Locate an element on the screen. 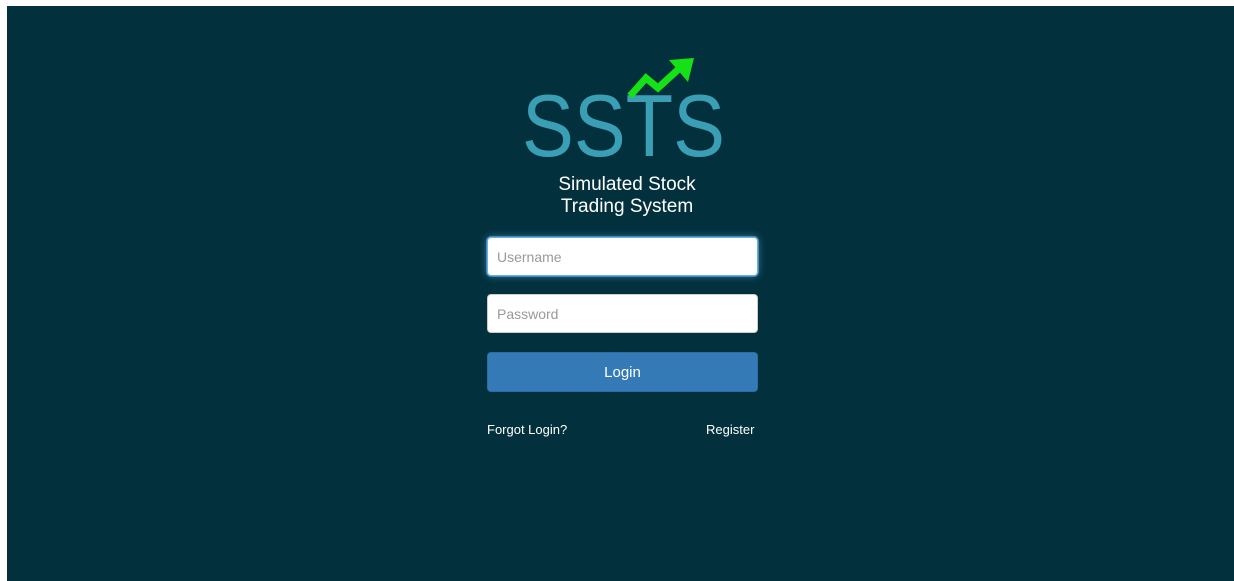  subtitle-line-1: Simulated Stock is located at coordinates (627, 184).